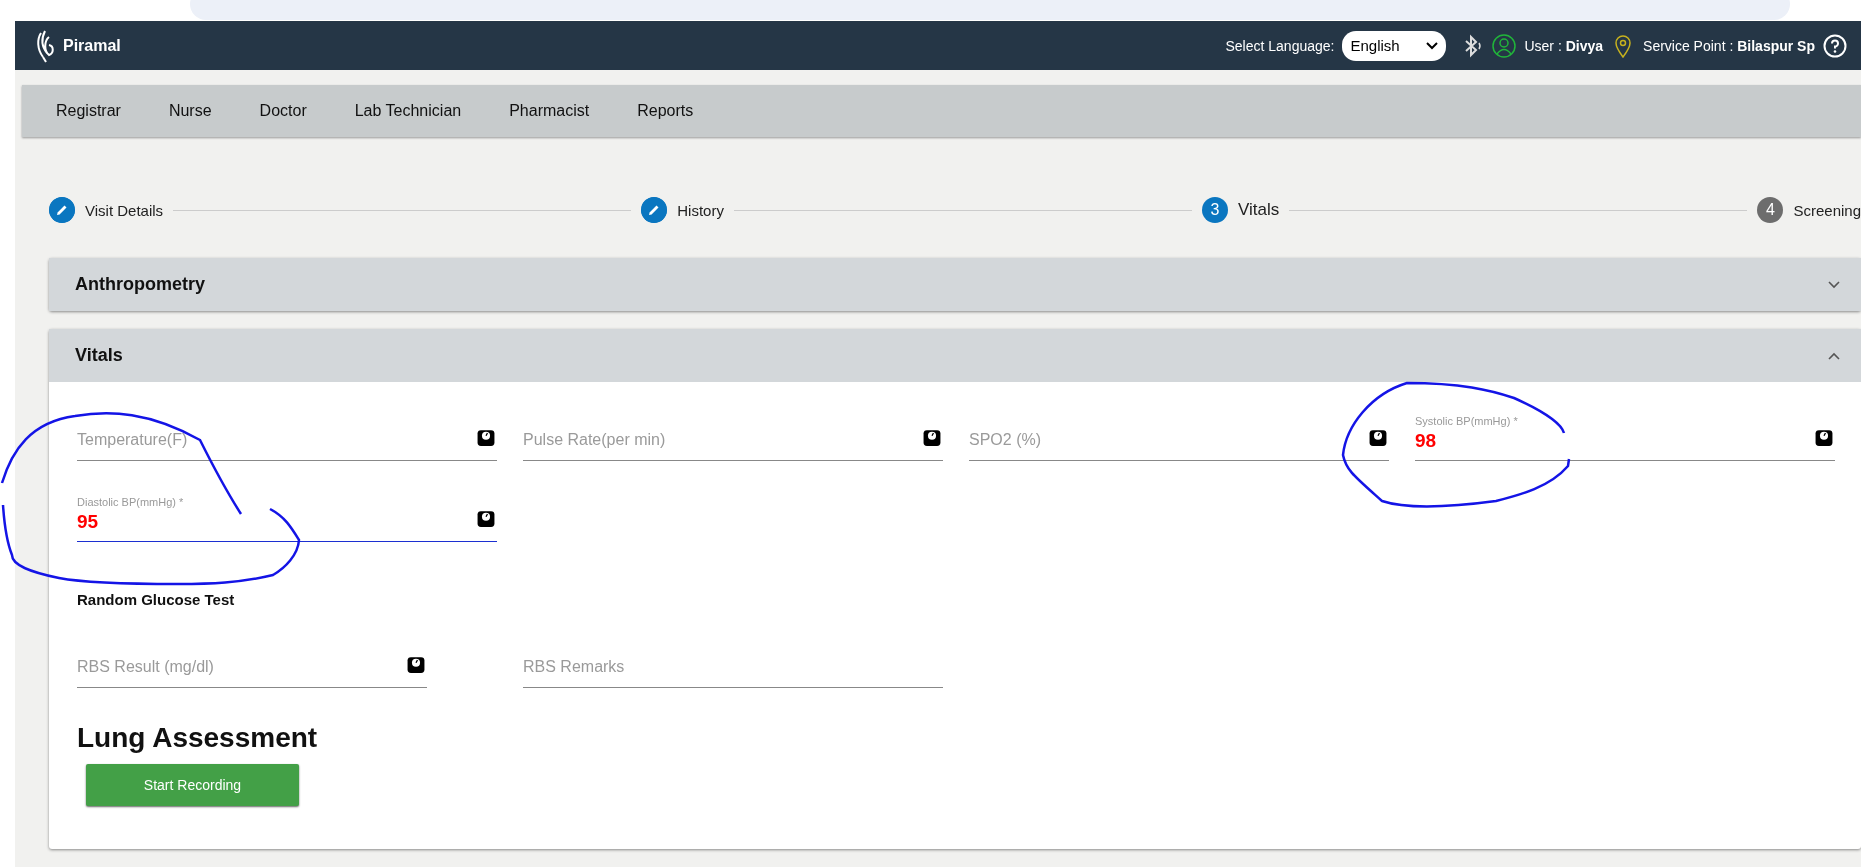 Image resolution: width=1861 pixels, height=867 pixels. Describe the element at coordinates (1280, 45) in the screenshot. I see `language-label: Select Language:` at that location.